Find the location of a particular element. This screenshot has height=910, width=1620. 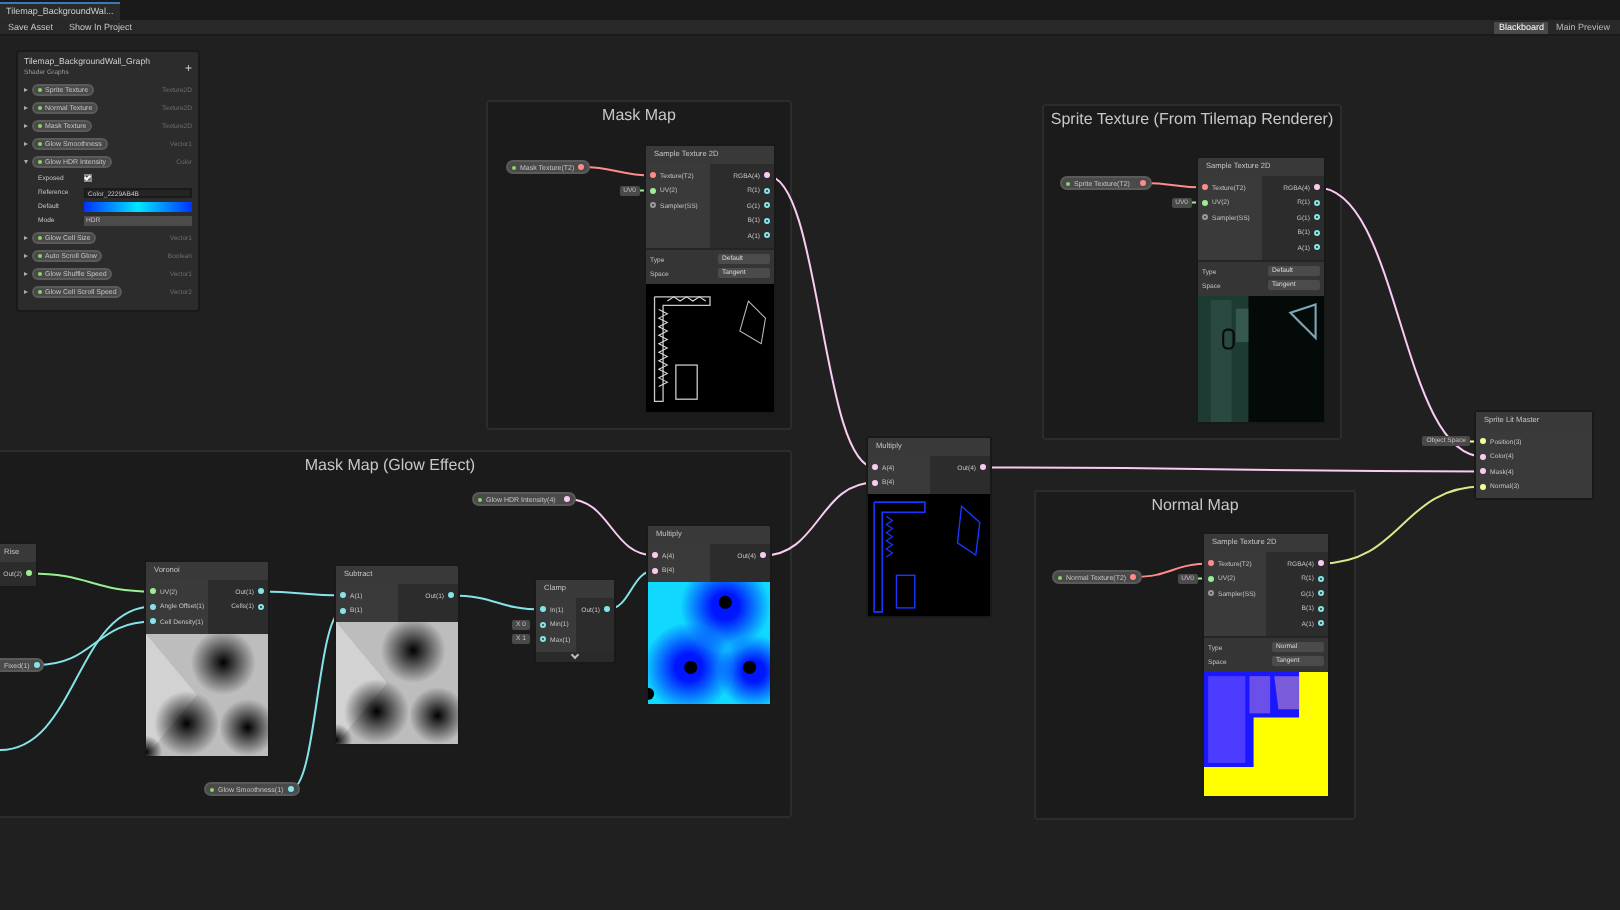

group-title: Sprite Texture (From Tilemap Renderer) is located at coordinates (1192, 120).